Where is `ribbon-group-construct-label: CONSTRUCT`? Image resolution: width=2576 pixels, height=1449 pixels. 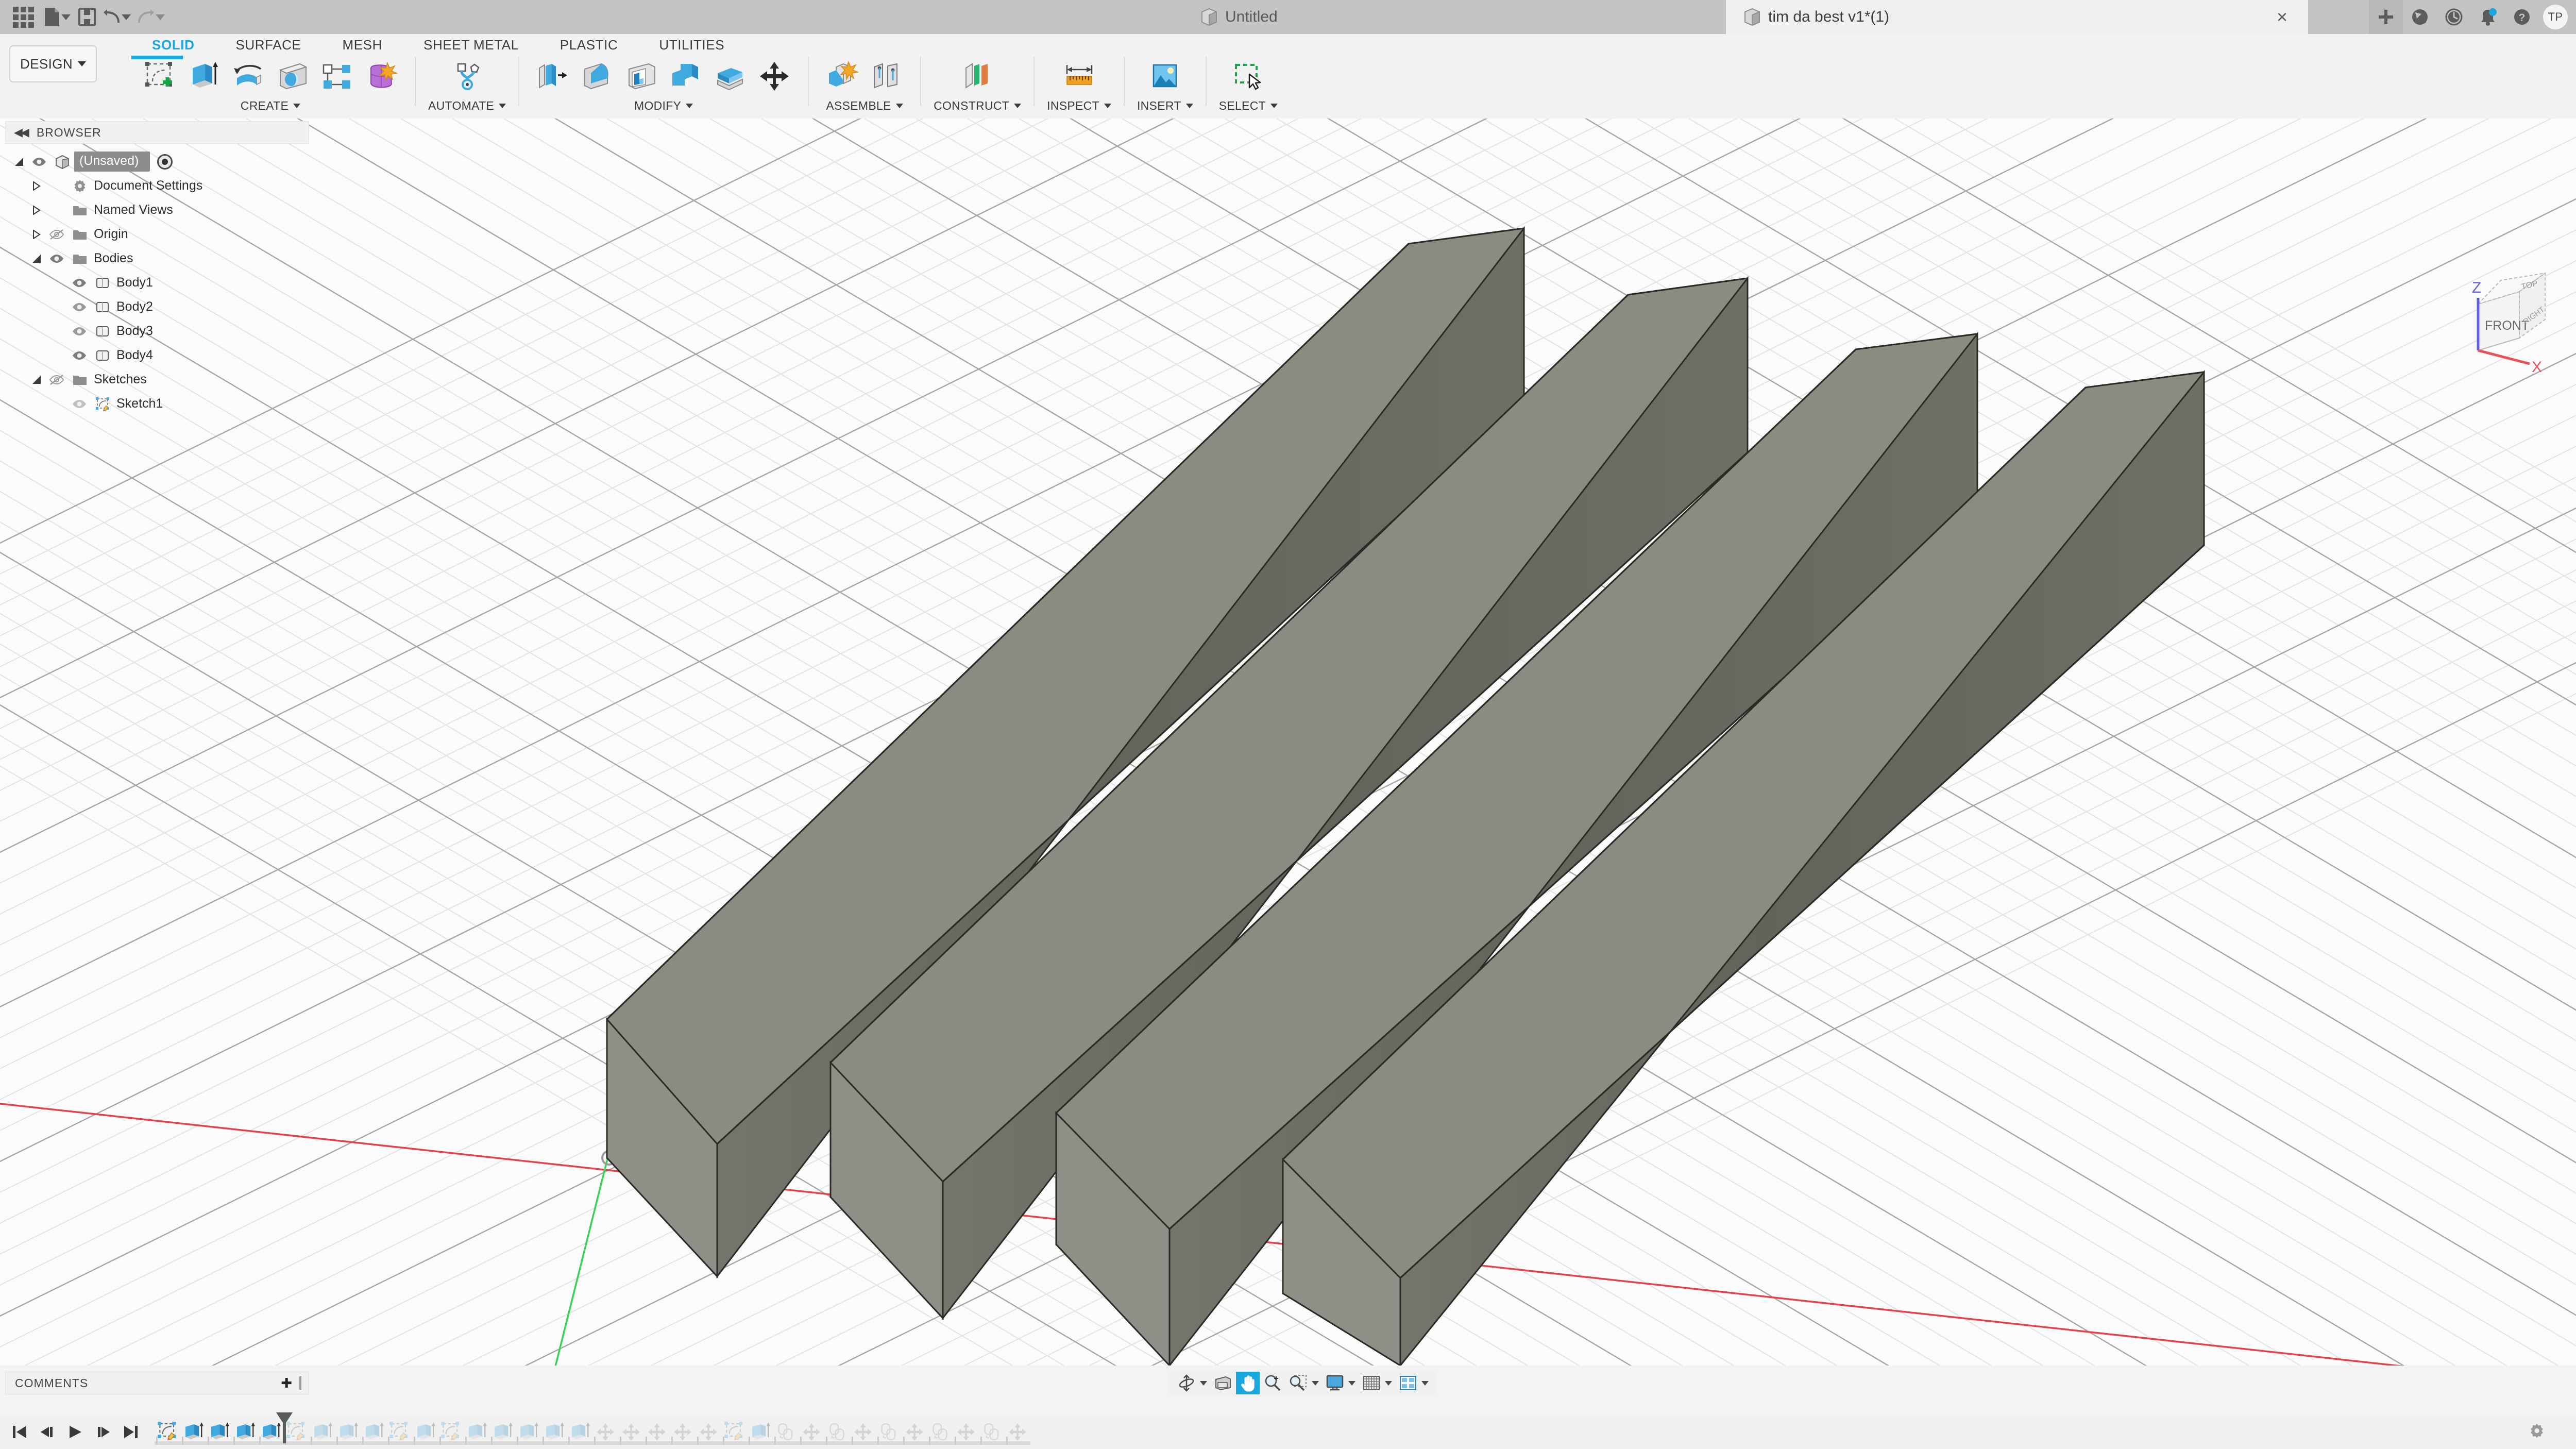 ribbon-group-construct-label: CONSTRUCT is located at coordinates (978, 106).